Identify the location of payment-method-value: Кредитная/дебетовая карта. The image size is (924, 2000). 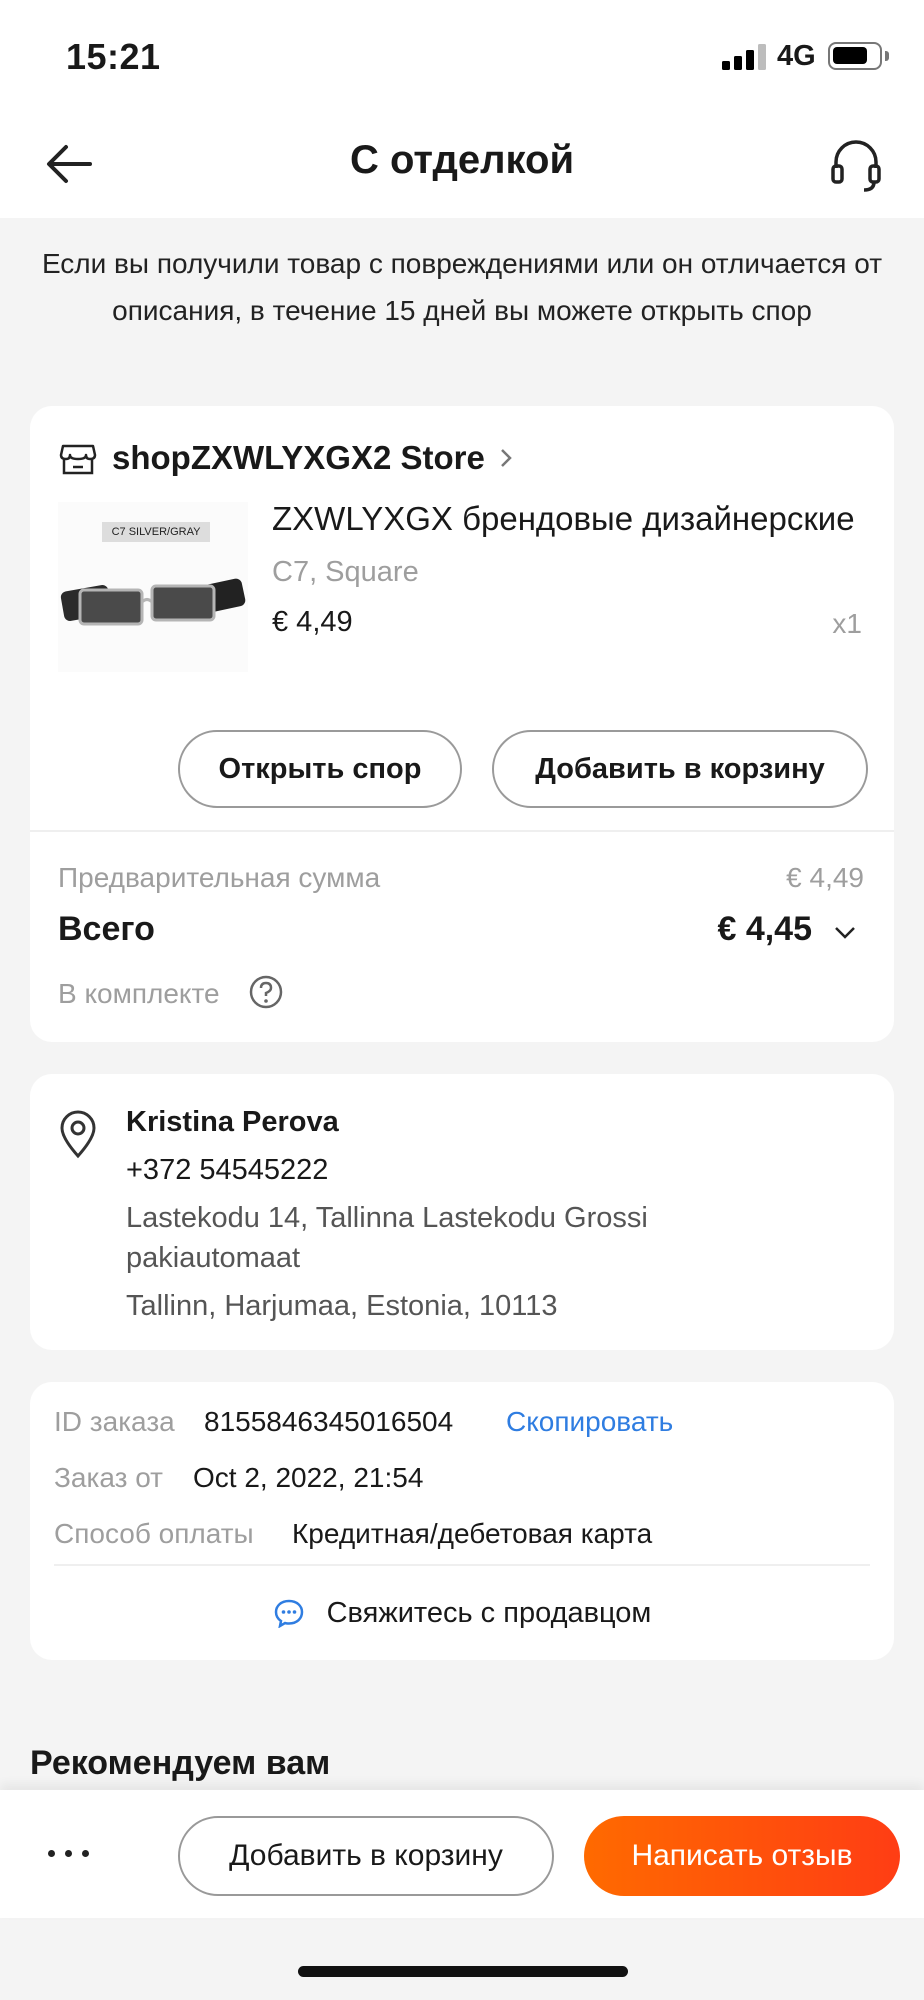
(472, 1533).